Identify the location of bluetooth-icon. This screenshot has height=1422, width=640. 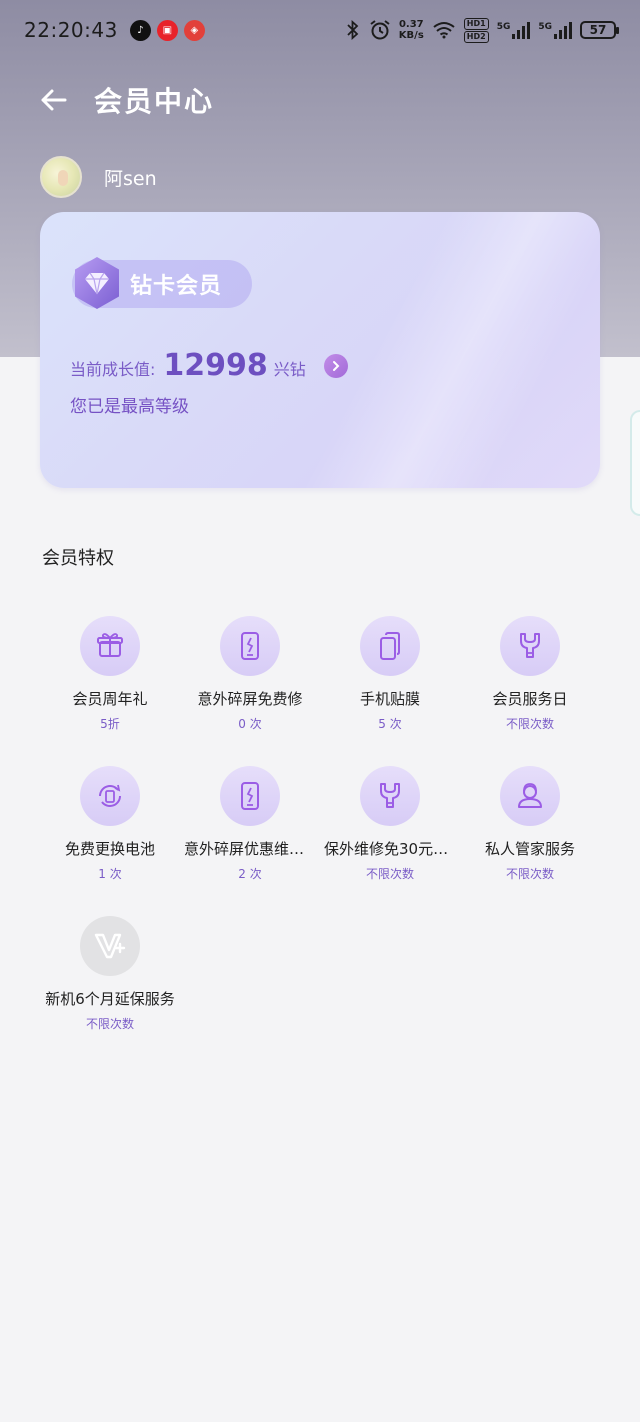
(353, 30).